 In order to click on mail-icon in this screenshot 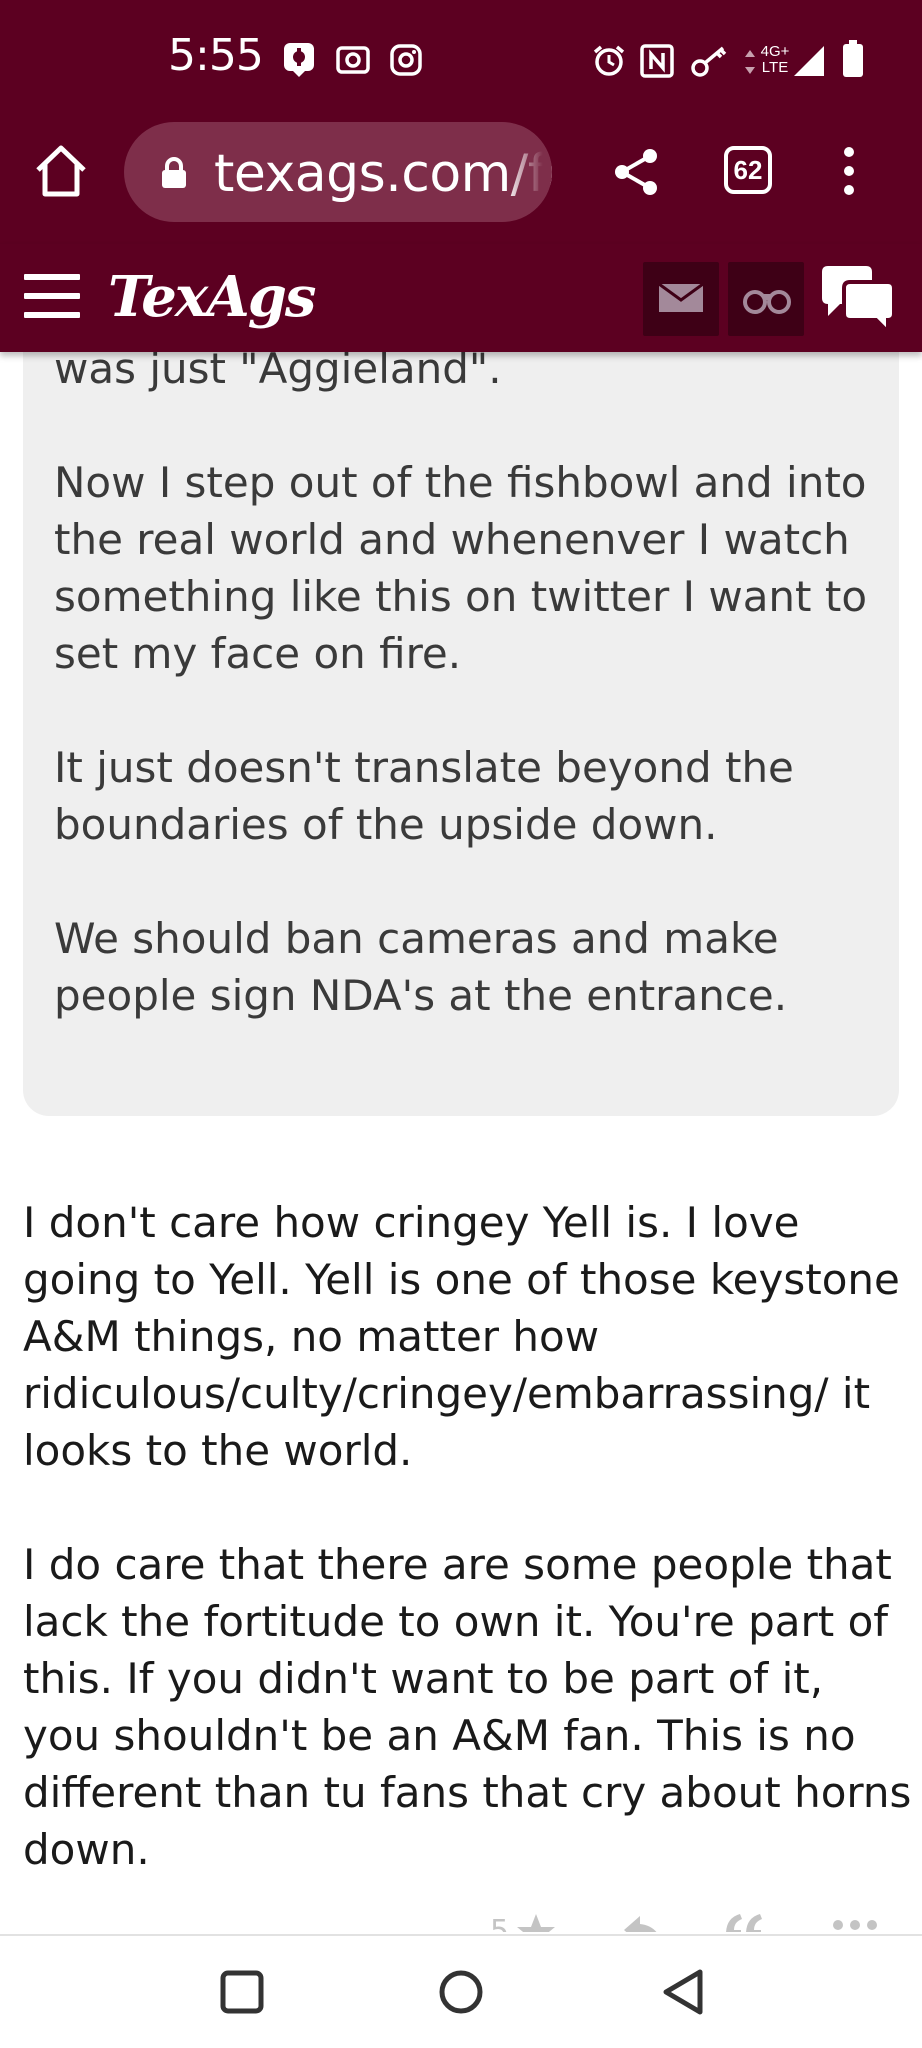, I will do `click(681, 297)`.